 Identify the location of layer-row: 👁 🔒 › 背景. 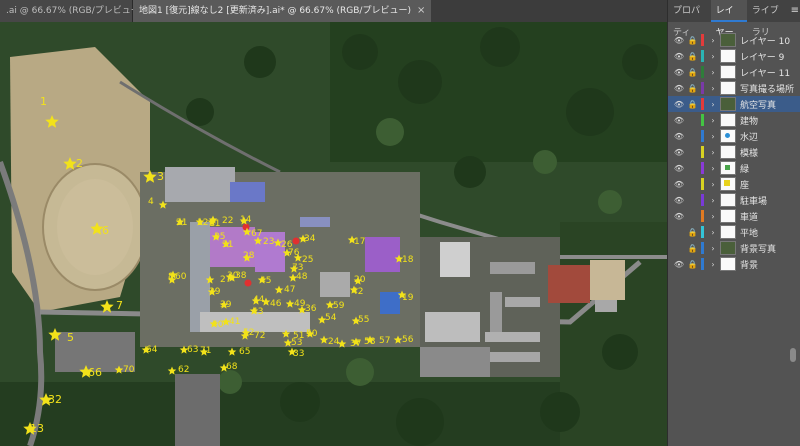
(734, 264).